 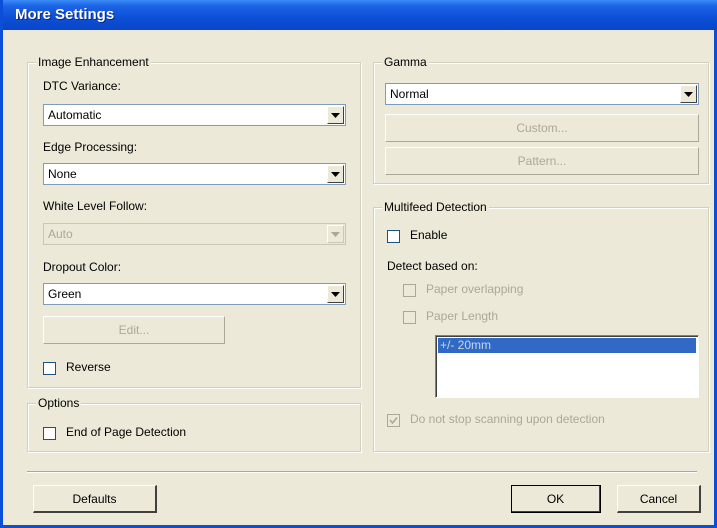 I want to click on dtc-variance-label: DTC Variance:, so click(x=82, y=86).